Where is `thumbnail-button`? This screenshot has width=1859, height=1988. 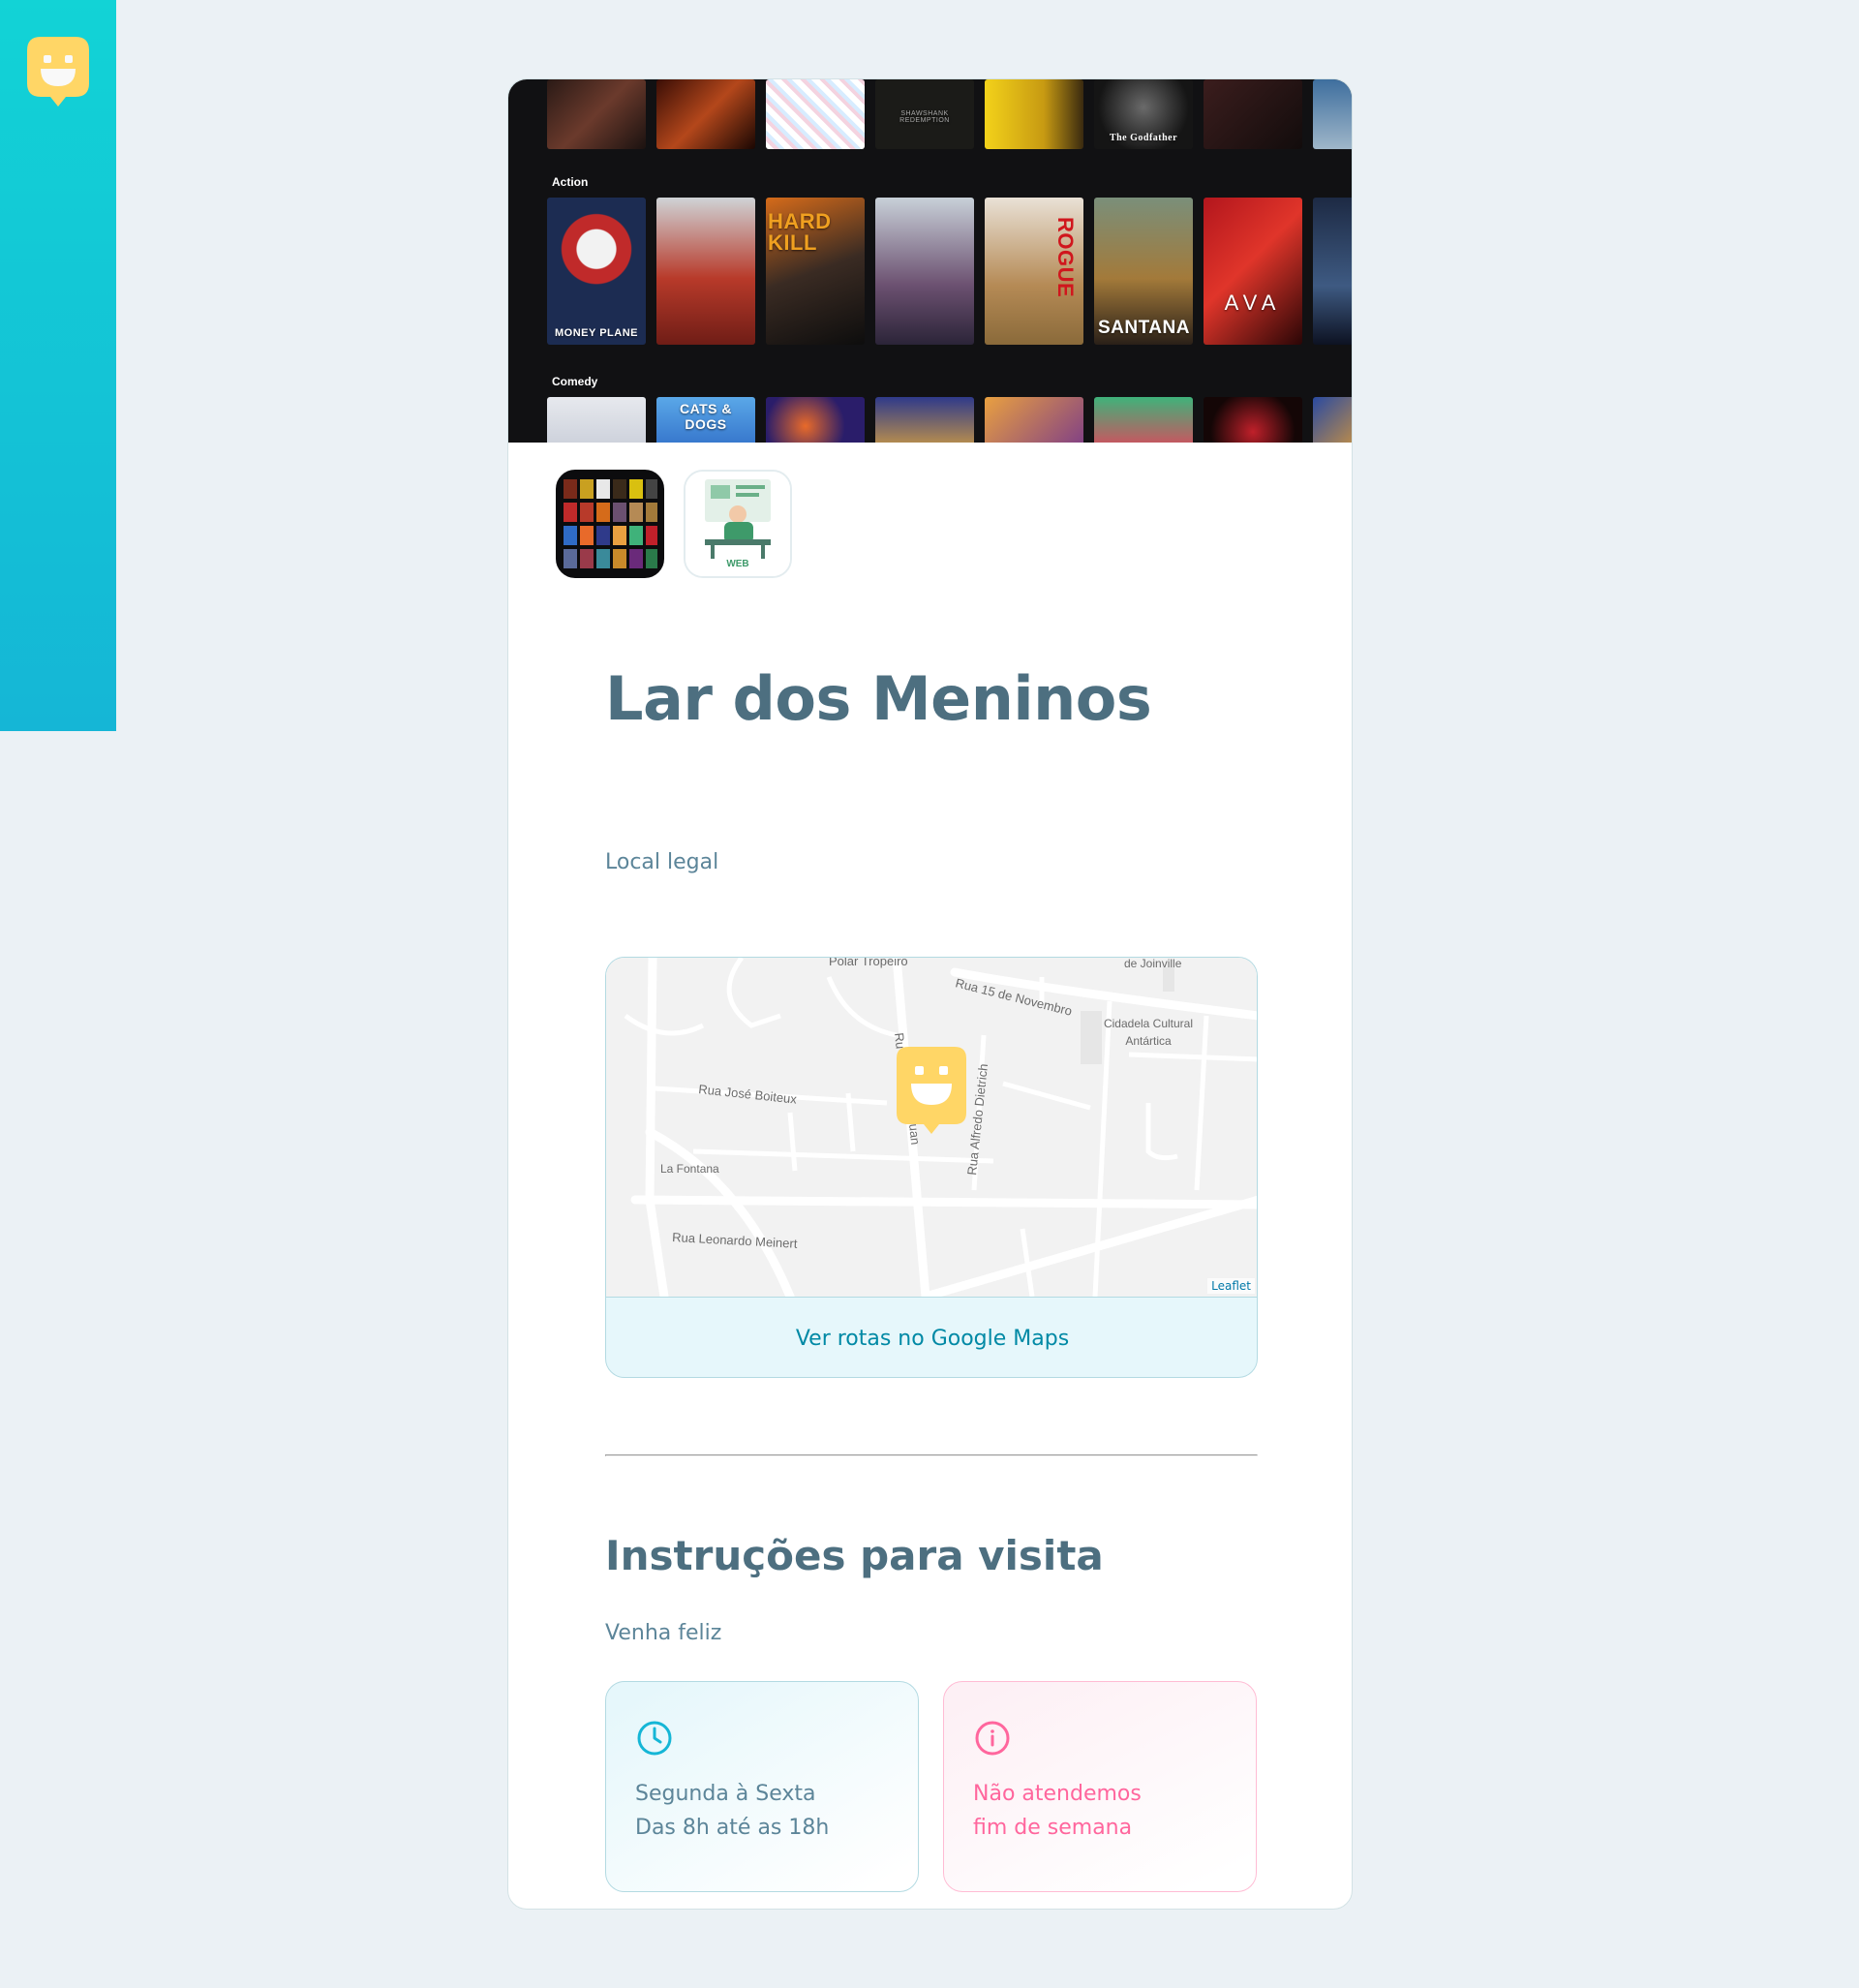
thumbnail-button is located at coordinates (610, 524).